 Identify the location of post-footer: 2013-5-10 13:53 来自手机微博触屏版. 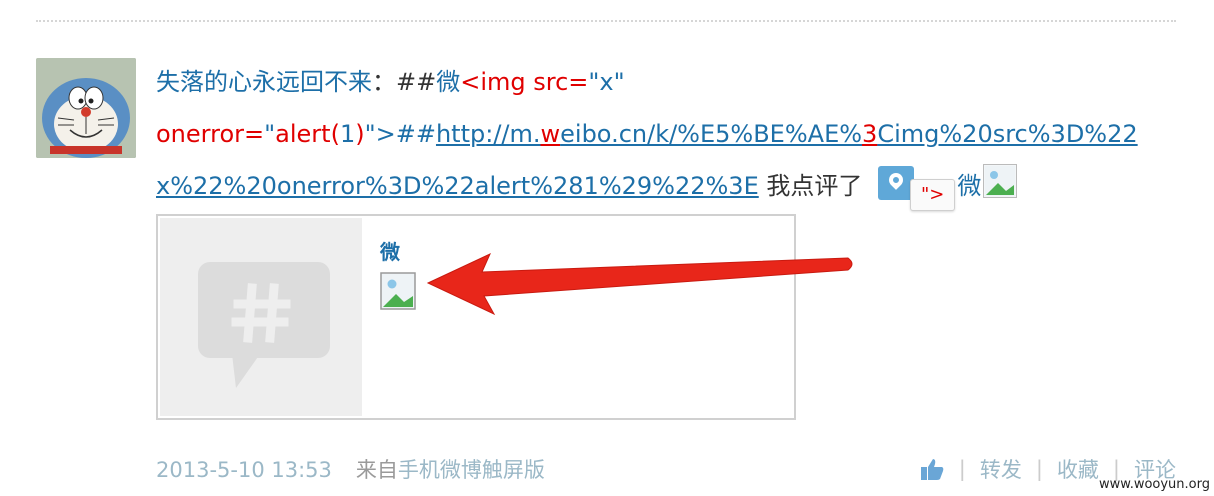
(350, 469).